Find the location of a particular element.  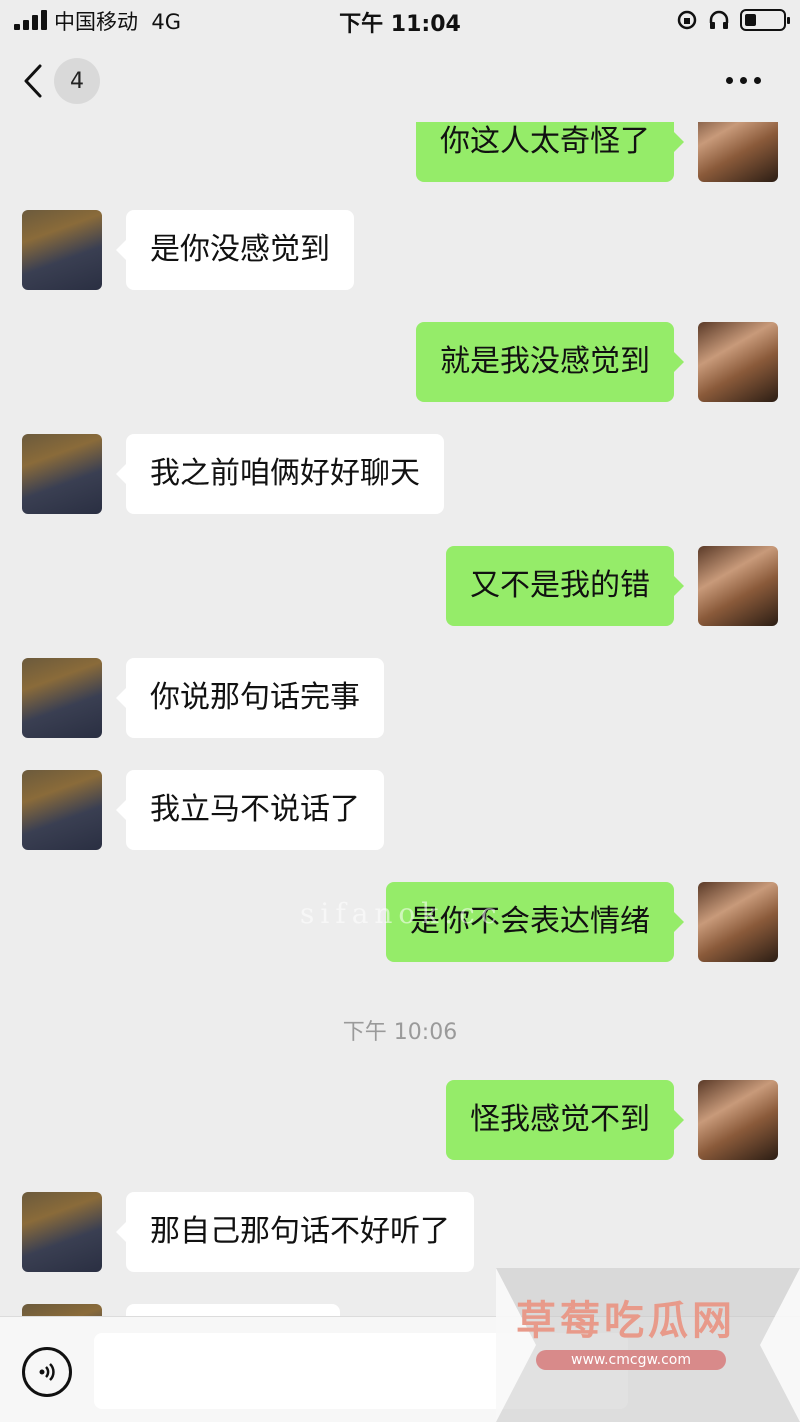

friend-message-bubble is located at coordinates (233, 1310).